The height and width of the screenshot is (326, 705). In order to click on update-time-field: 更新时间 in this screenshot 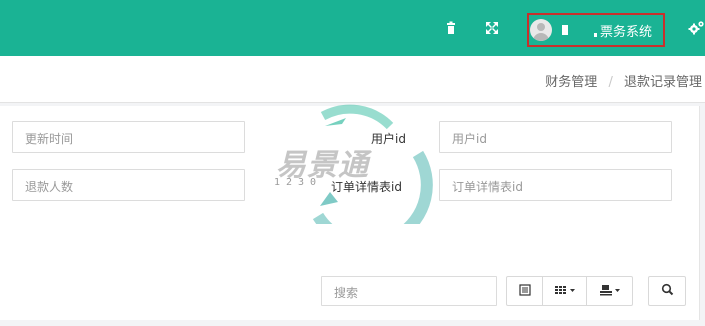, I will do `click(128, 137)`.